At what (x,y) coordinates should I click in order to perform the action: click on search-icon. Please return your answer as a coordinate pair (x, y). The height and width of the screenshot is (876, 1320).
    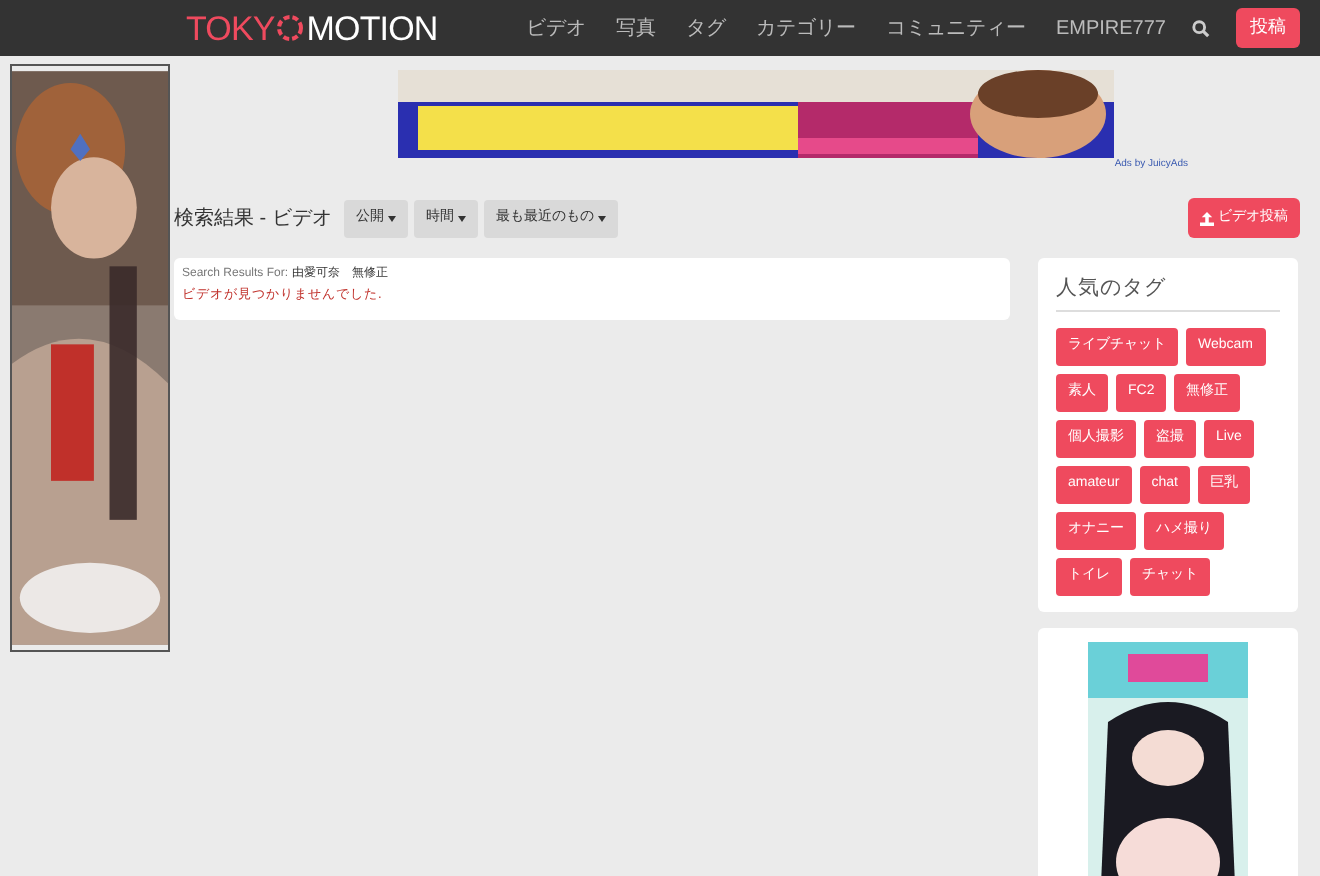
    Looking at the image, I should click on (1201, 28).